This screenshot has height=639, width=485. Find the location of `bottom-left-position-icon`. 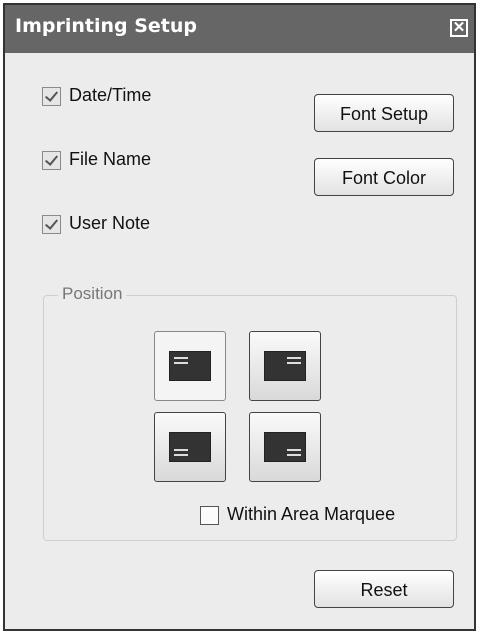

bottom-left-position-icon is located at coordinates (190, 447).